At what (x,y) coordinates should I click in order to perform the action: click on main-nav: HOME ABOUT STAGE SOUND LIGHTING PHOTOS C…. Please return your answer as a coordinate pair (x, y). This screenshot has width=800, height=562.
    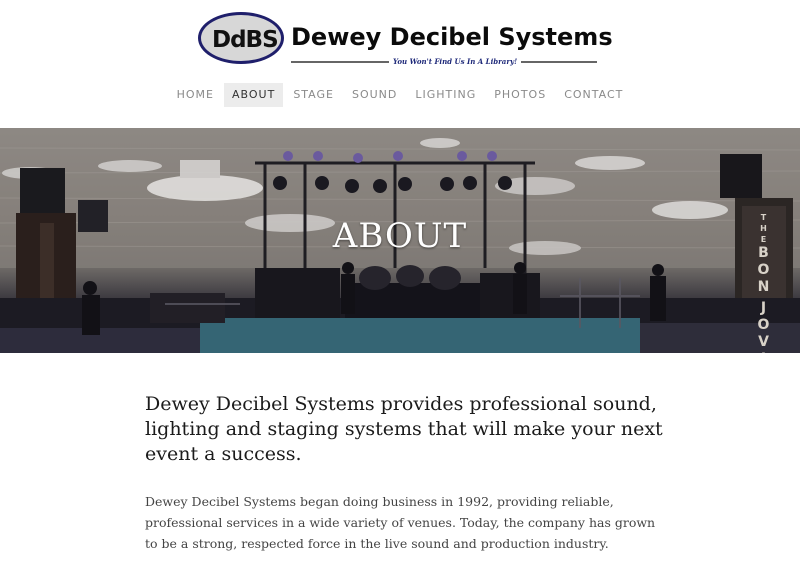
    Looking at the image, I should click on (400, 95).